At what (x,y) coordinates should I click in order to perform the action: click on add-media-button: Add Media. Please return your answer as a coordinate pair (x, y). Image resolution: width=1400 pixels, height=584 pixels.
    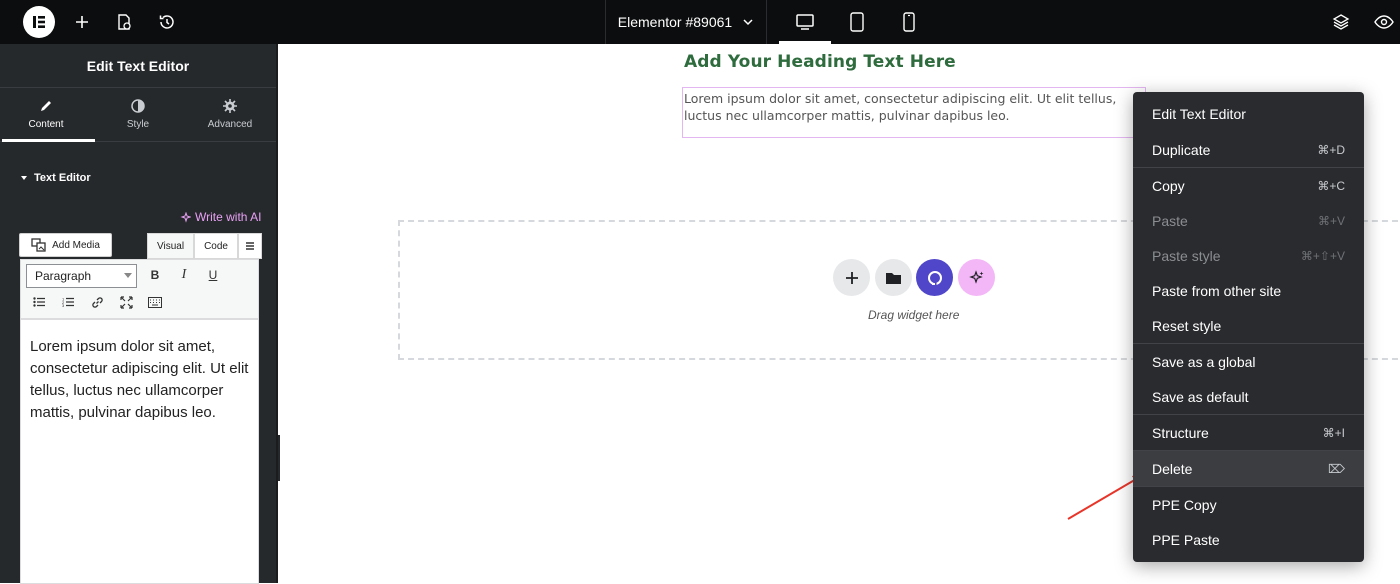
    Looking at the image, I should click on (65, 245).